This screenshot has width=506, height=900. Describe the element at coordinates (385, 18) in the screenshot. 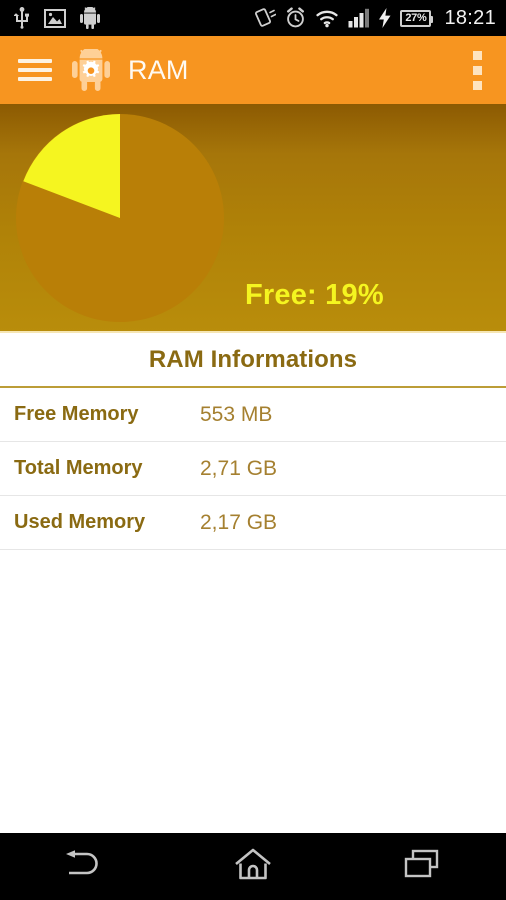

I see `charging-bolt-icon` at that location.